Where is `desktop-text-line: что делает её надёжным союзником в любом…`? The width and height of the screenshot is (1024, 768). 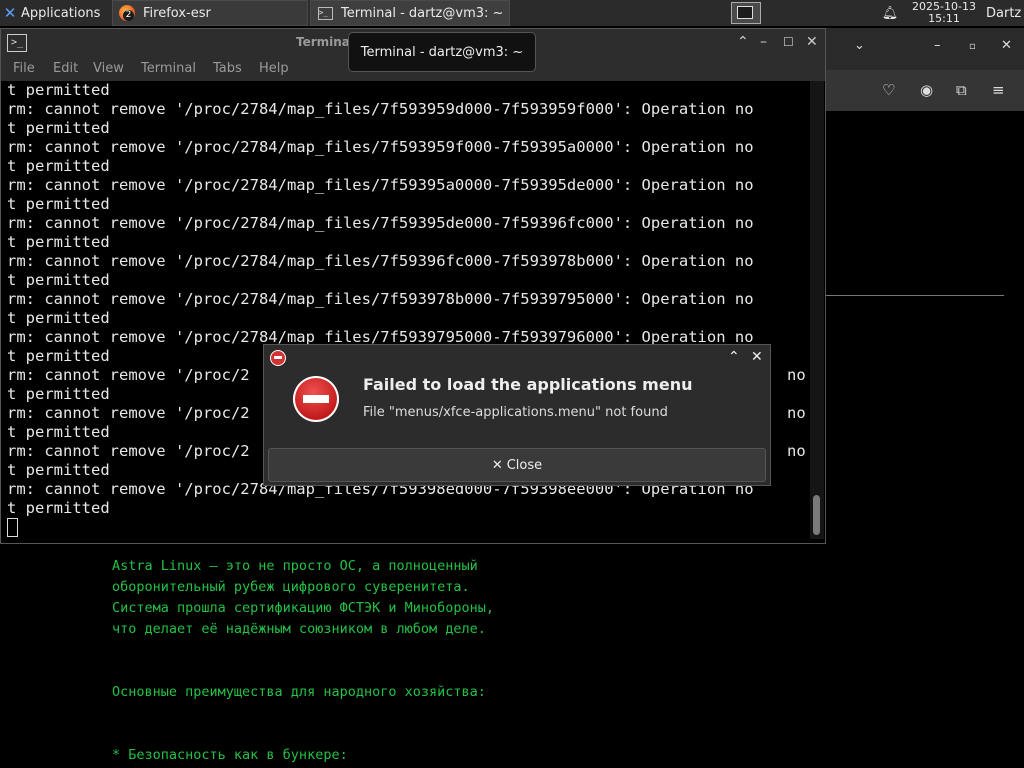 desktop-text-line: что делает её надёжным союзником в любом… is located at coordinates (299, 629).